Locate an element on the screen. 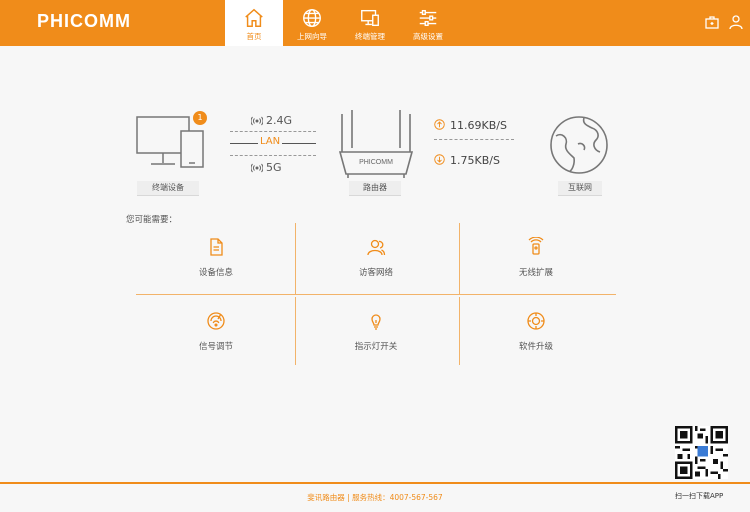 The image size is (750, 512). terminal-devices-label: 终端设备 is located at coordinates (168, 188).